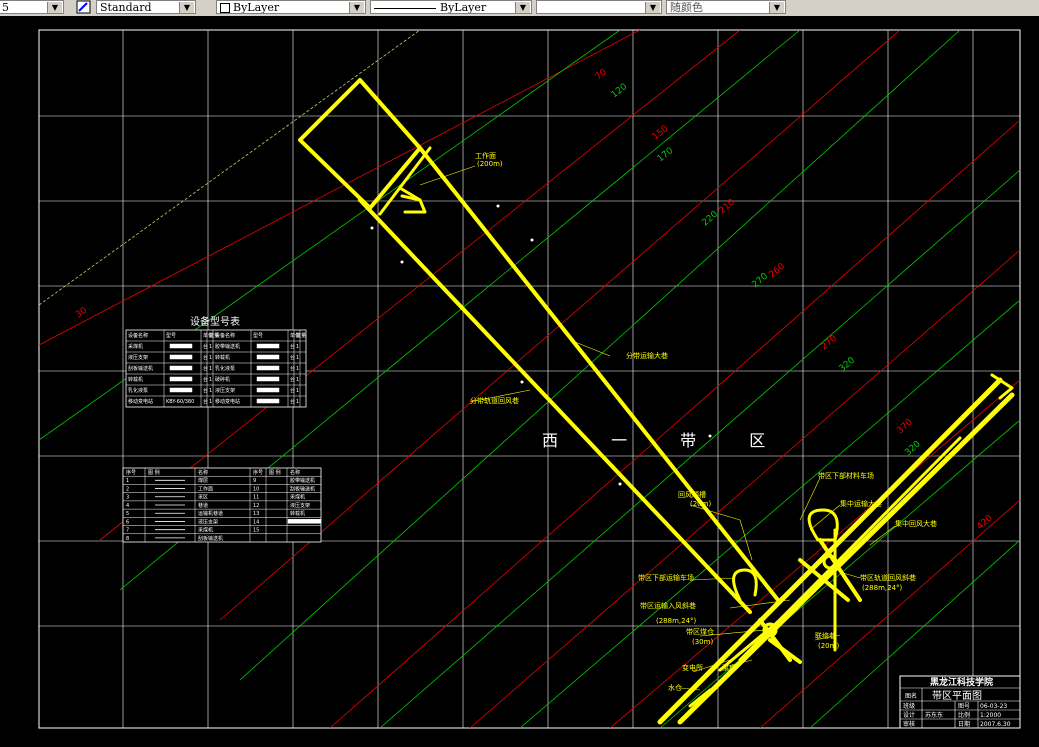 The width and height of the screenshot is (1039, 747). I want to click on title-block-cell: 班级, so click(909, 706).